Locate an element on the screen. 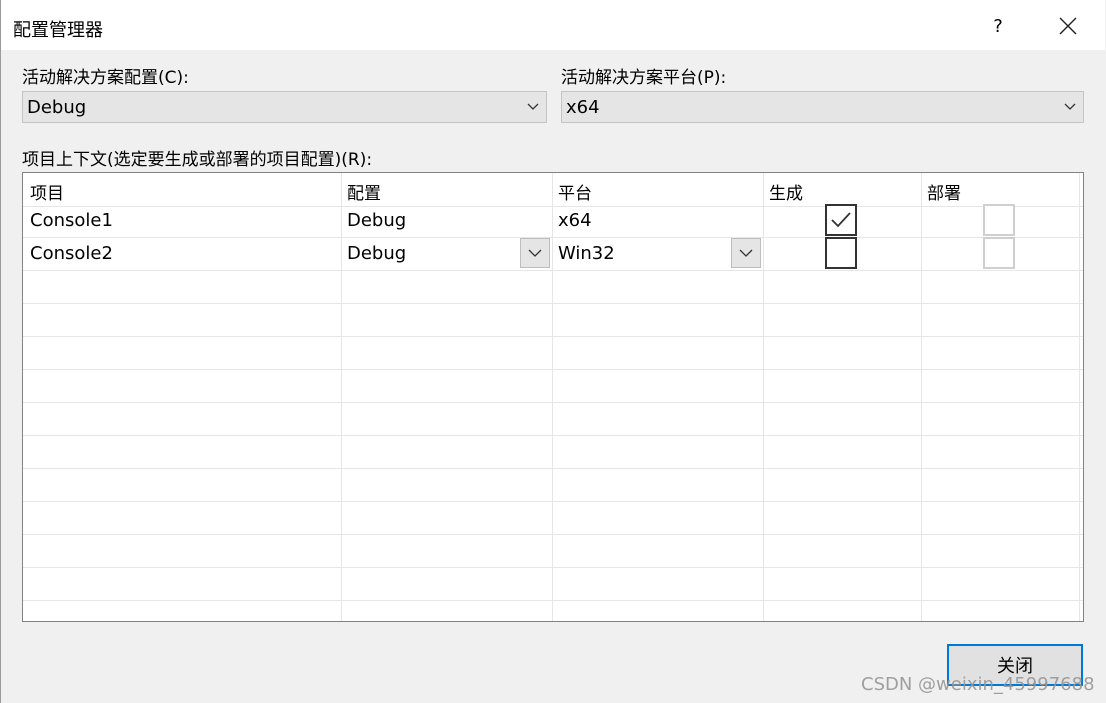 This screenshot has width=1106, height=703. help-button: ? is located at coordinates (998, 26).